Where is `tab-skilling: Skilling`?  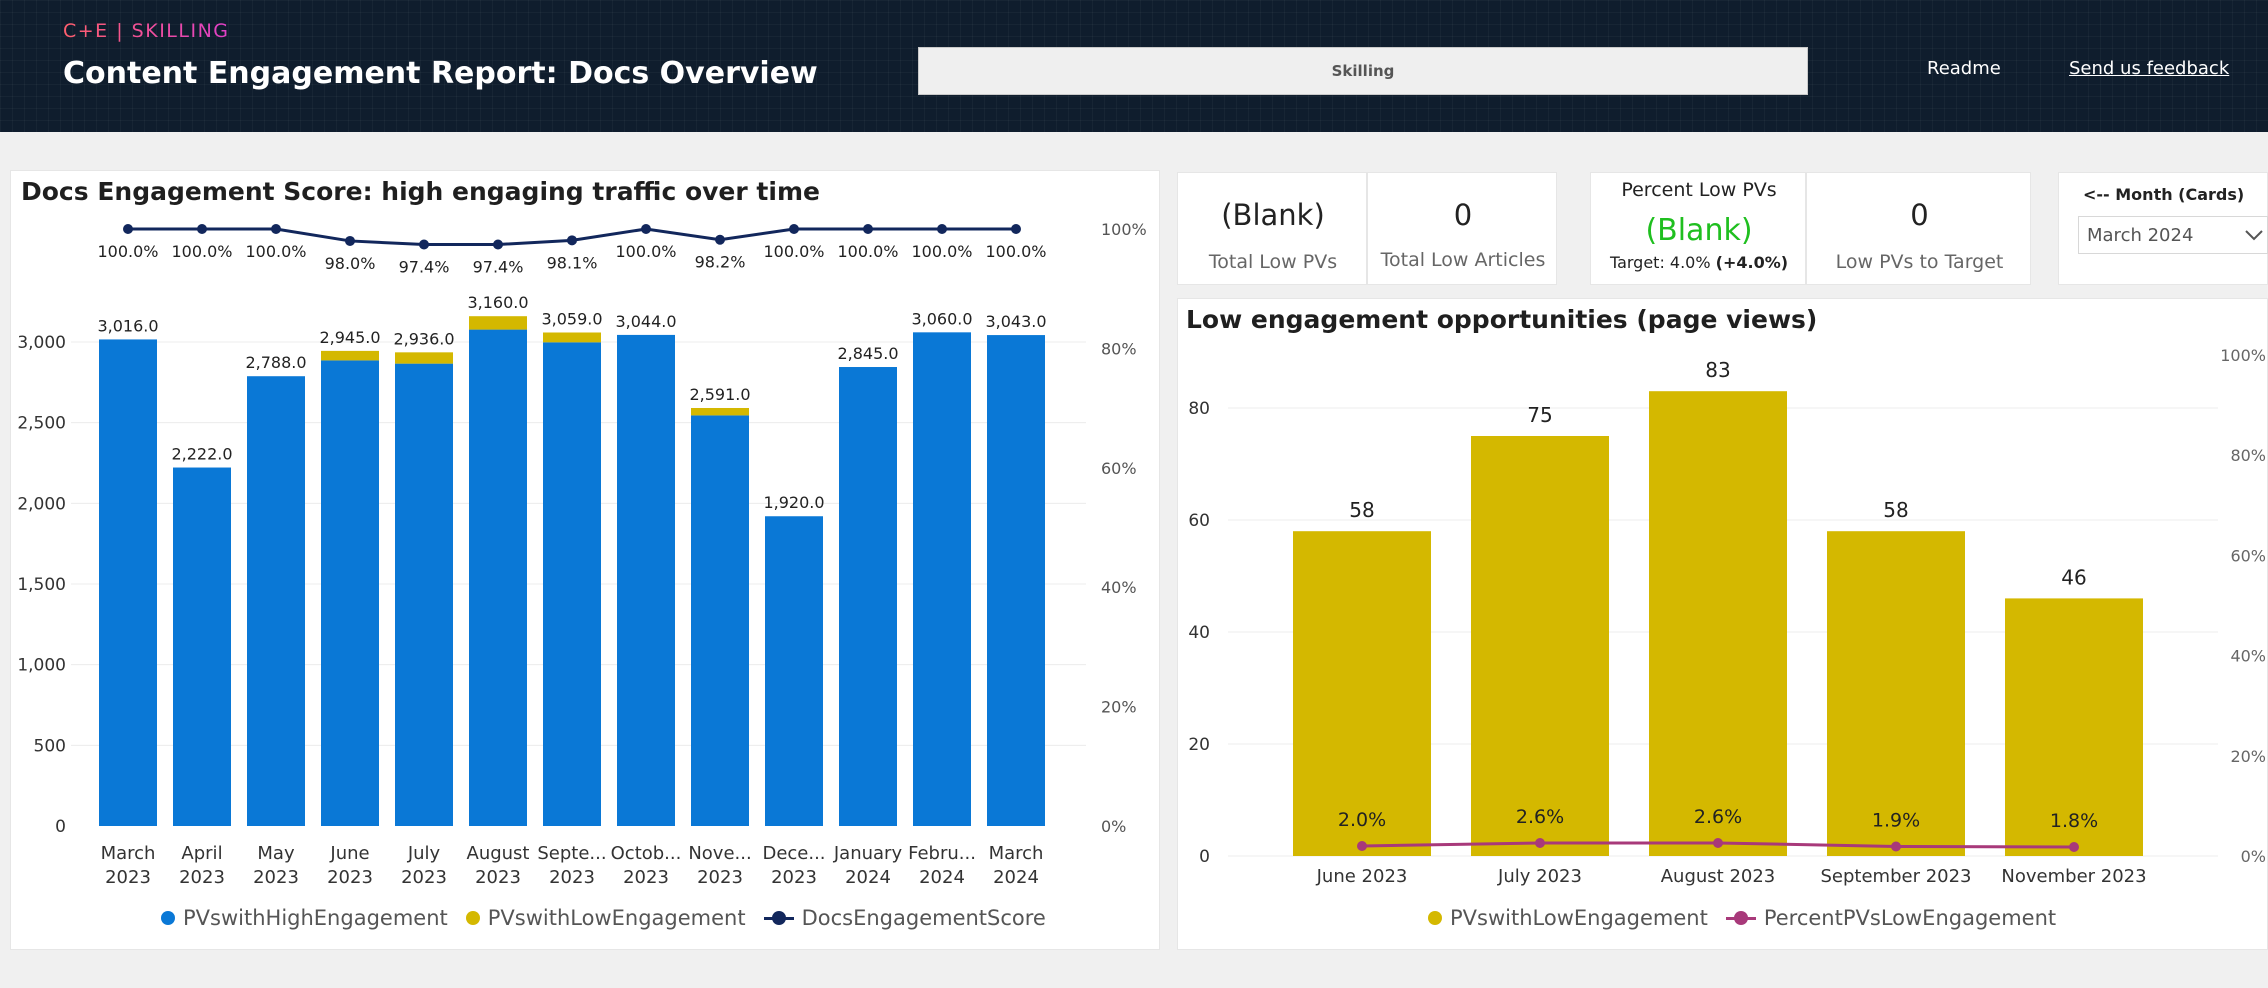
tab-skilling: Skilling is located at coordinates (1363, 71).